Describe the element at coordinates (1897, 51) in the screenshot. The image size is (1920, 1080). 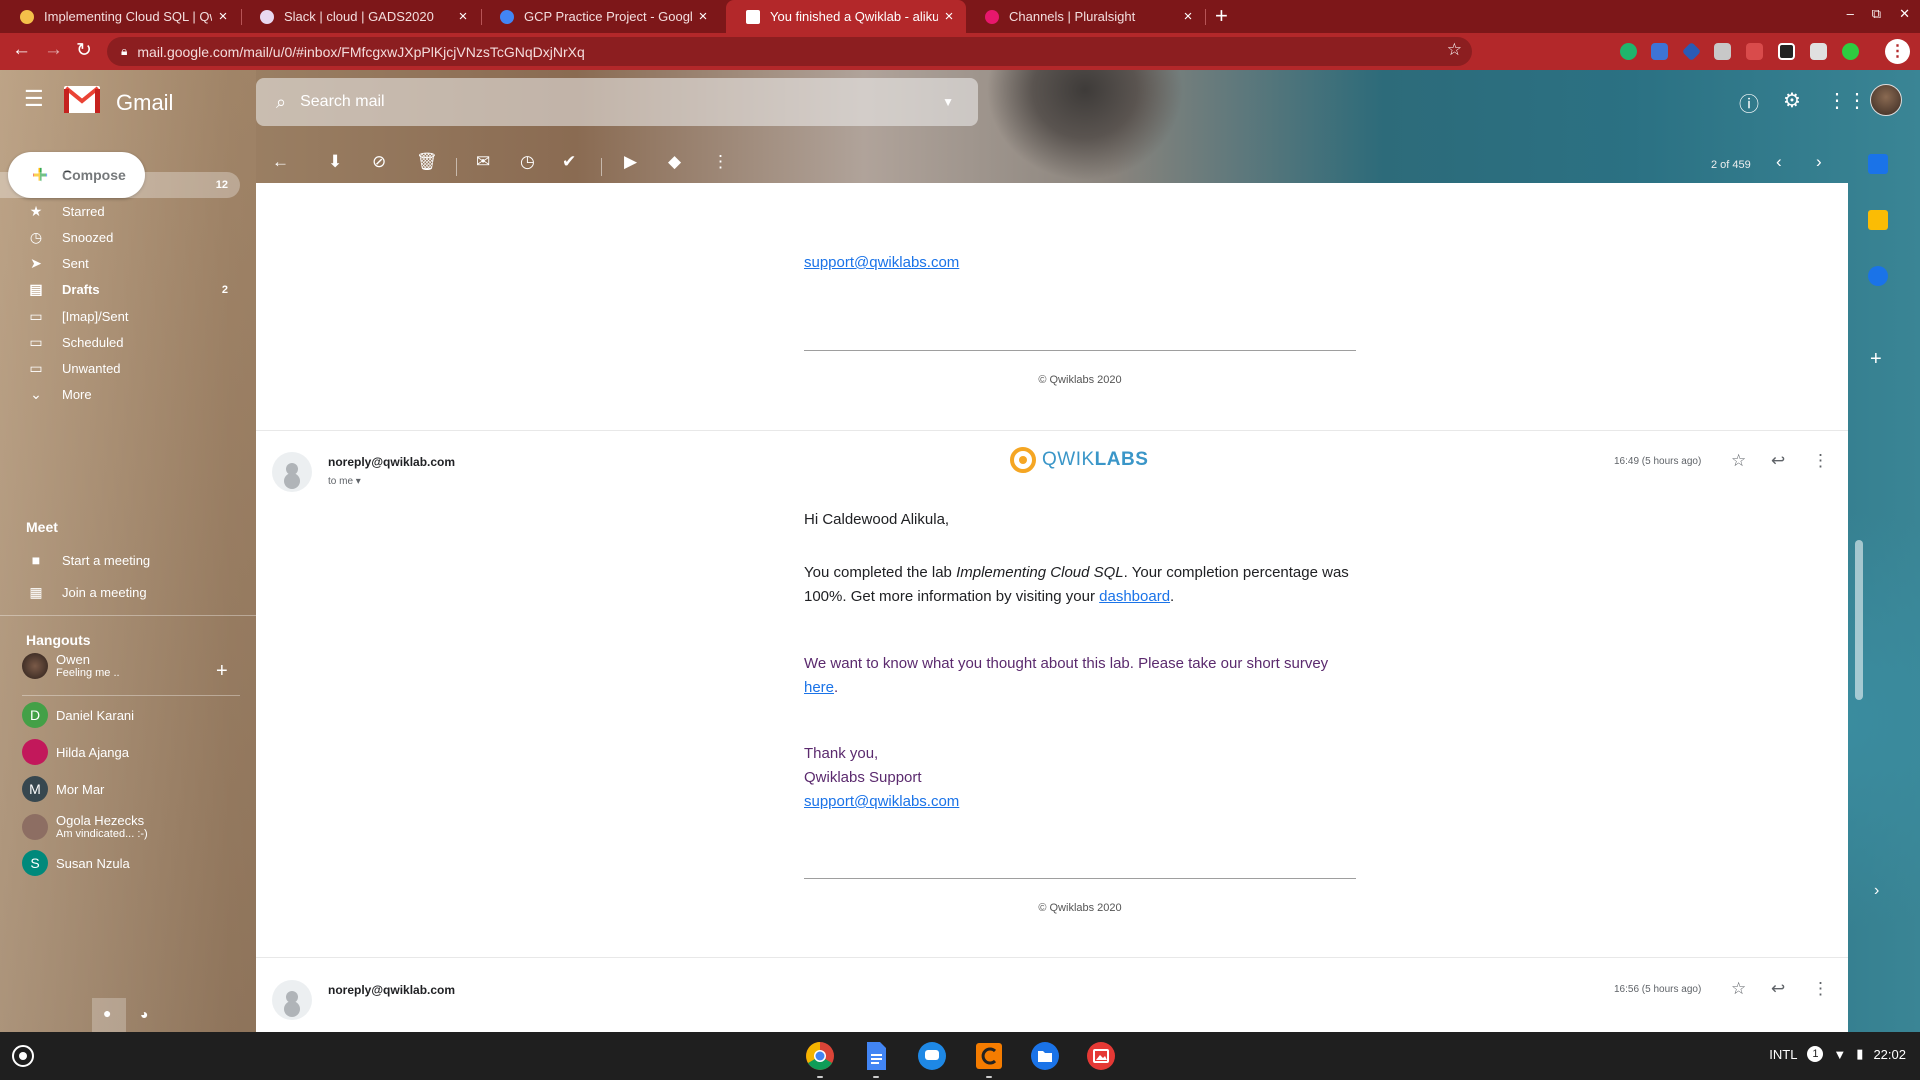
I see `chrome-menu-icon: ⋮` at that location.